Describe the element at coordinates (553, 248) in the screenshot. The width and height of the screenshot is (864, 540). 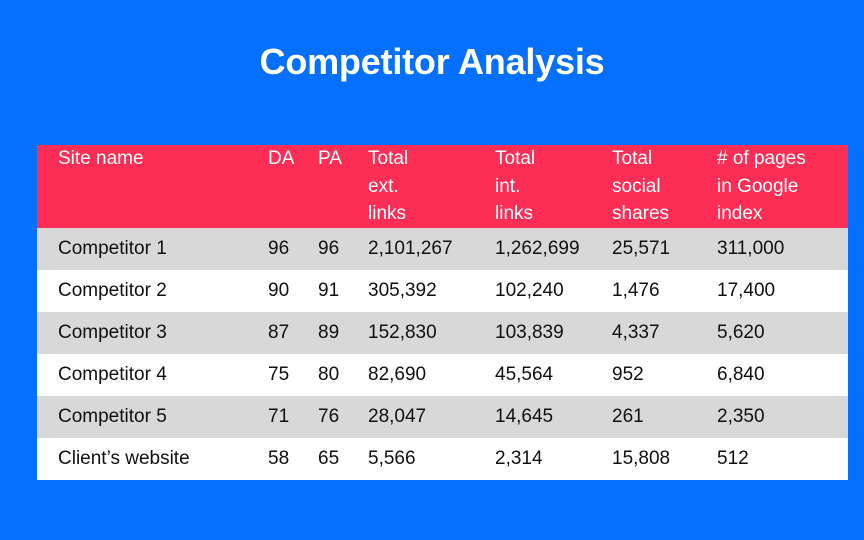
I see `cell-int-links: 1,262,699` at that location.